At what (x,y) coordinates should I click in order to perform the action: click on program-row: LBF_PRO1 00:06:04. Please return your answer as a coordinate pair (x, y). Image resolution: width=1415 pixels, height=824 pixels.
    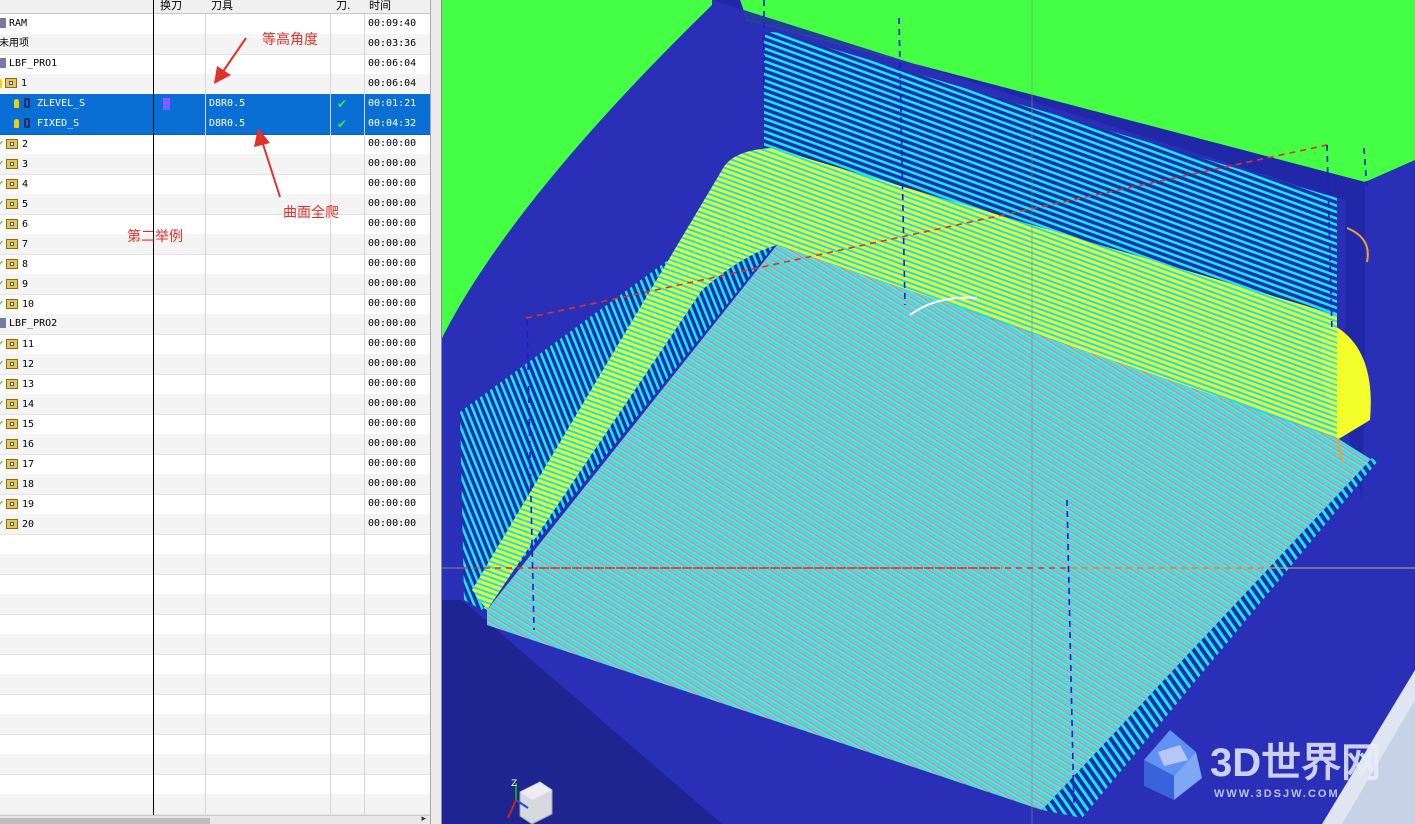
    Looking at the image, I should click on (215, 64).